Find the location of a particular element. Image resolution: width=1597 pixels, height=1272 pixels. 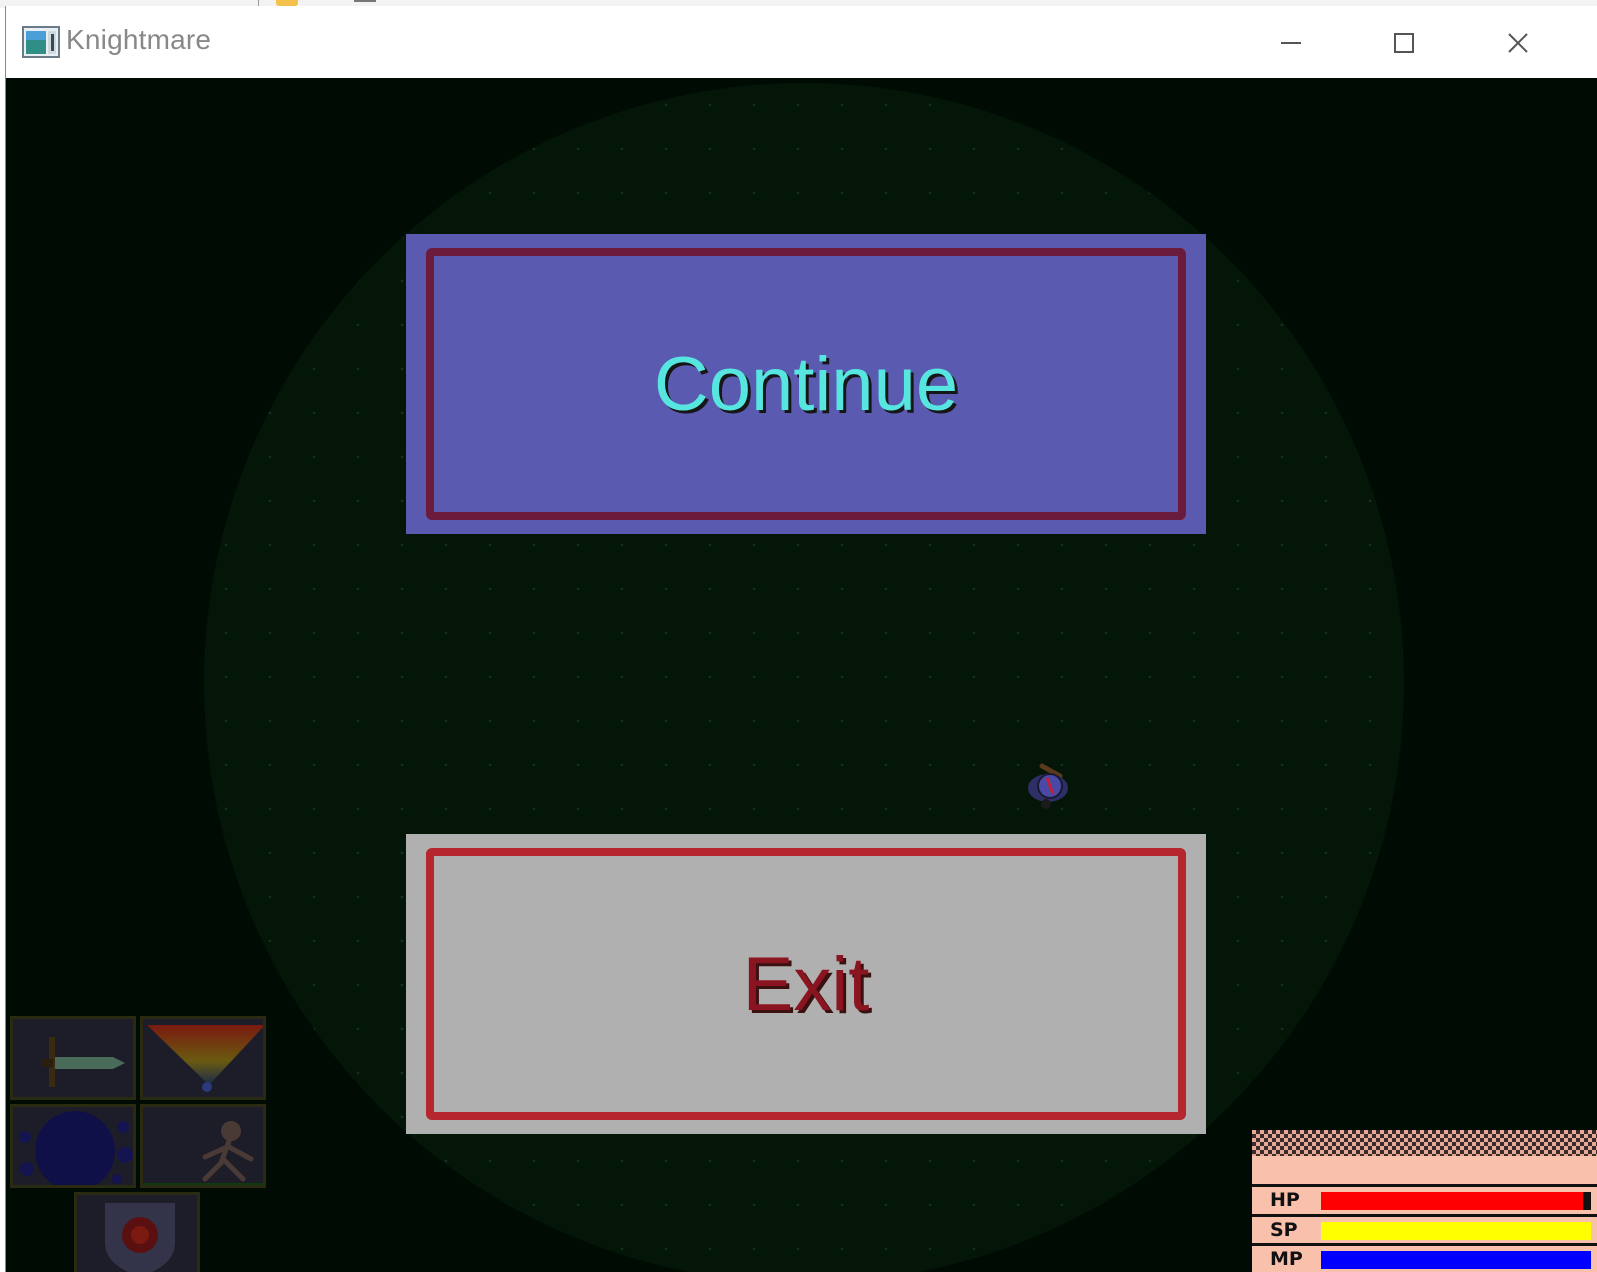

stats-hud: HP SP MP is located at coordinates (1424, 1201).